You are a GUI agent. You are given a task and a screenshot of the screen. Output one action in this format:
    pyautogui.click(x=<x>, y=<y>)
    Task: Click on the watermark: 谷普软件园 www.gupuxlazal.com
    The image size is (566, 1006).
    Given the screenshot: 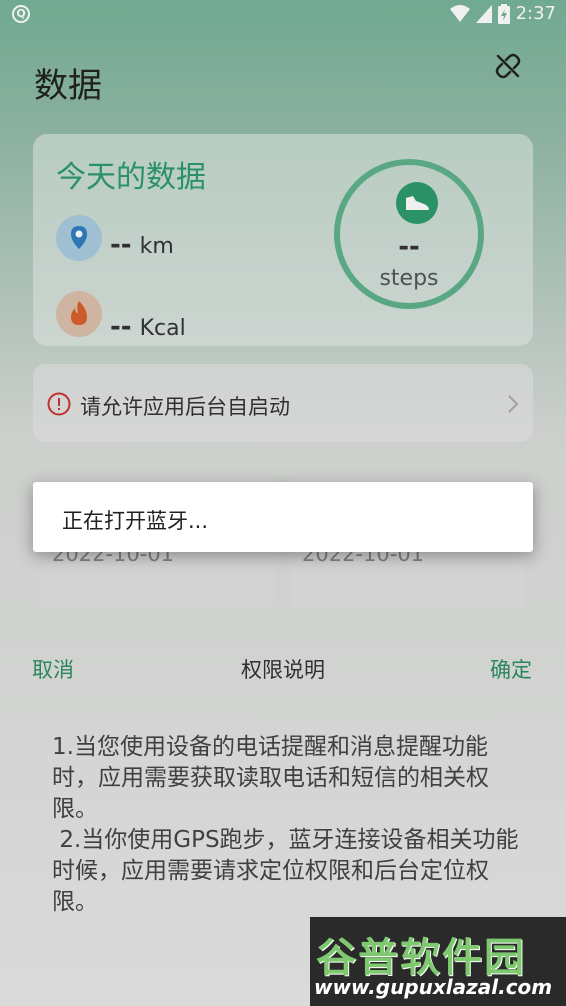 What is the action you would take?
    pyautogui.click(x=438, y=961)
    